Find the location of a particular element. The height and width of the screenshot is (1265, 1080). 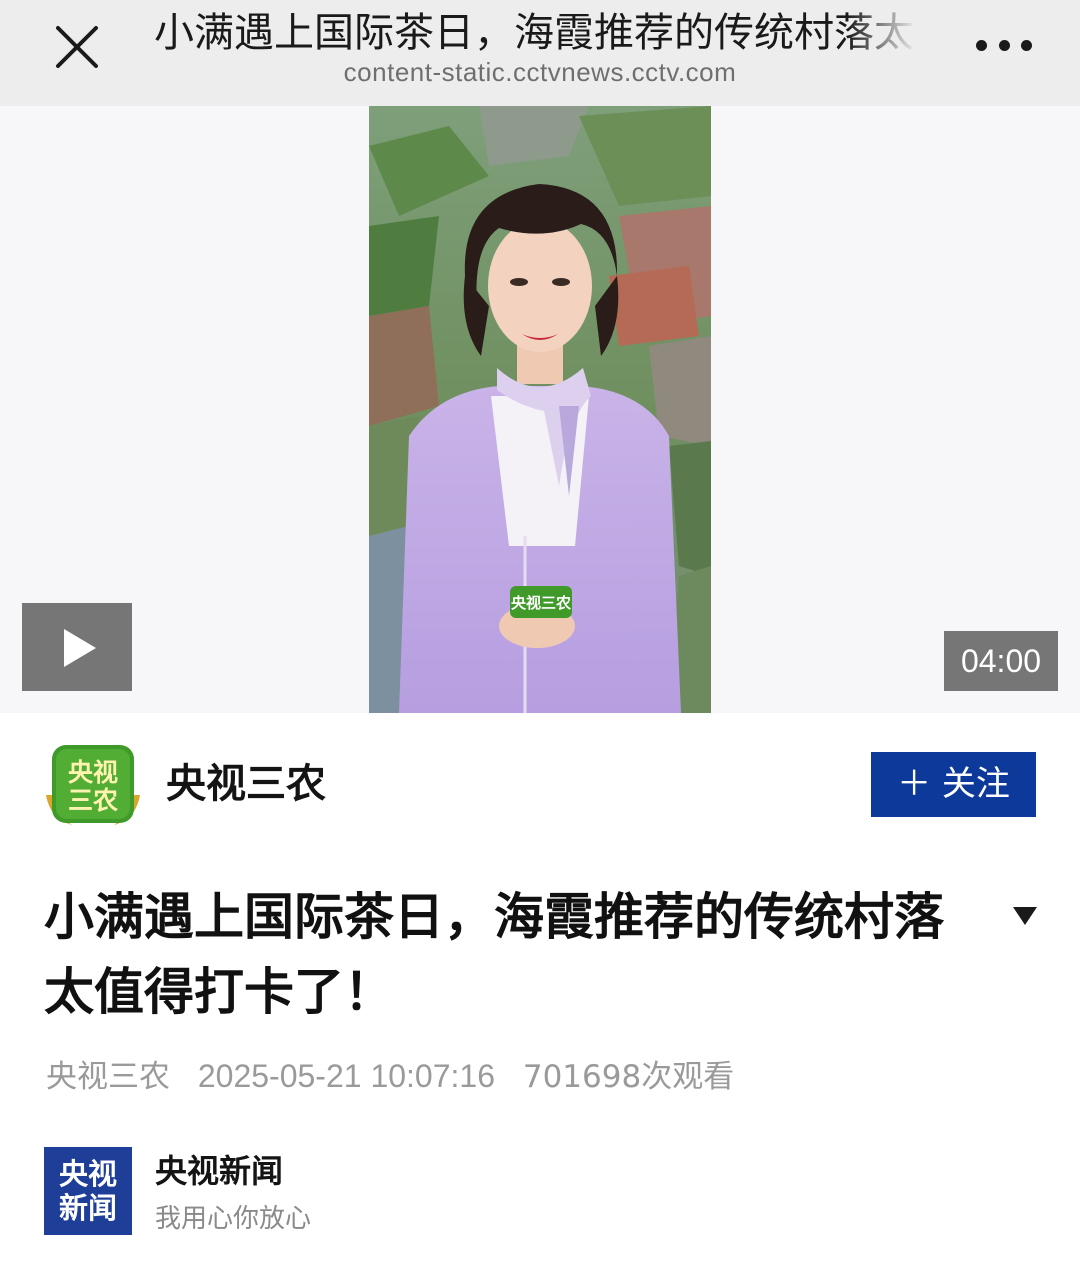

triangle-down-icon is located at coordinates (1025, 916).